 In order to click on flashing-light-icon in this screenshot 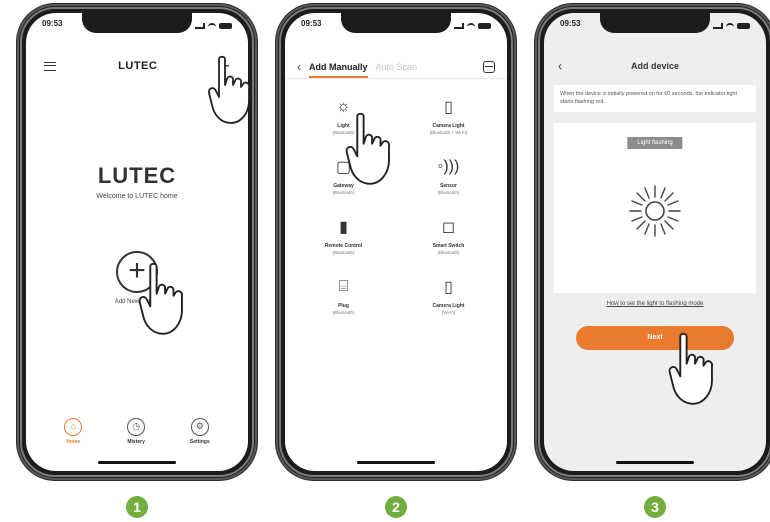, I will do `click(655, 213)`.